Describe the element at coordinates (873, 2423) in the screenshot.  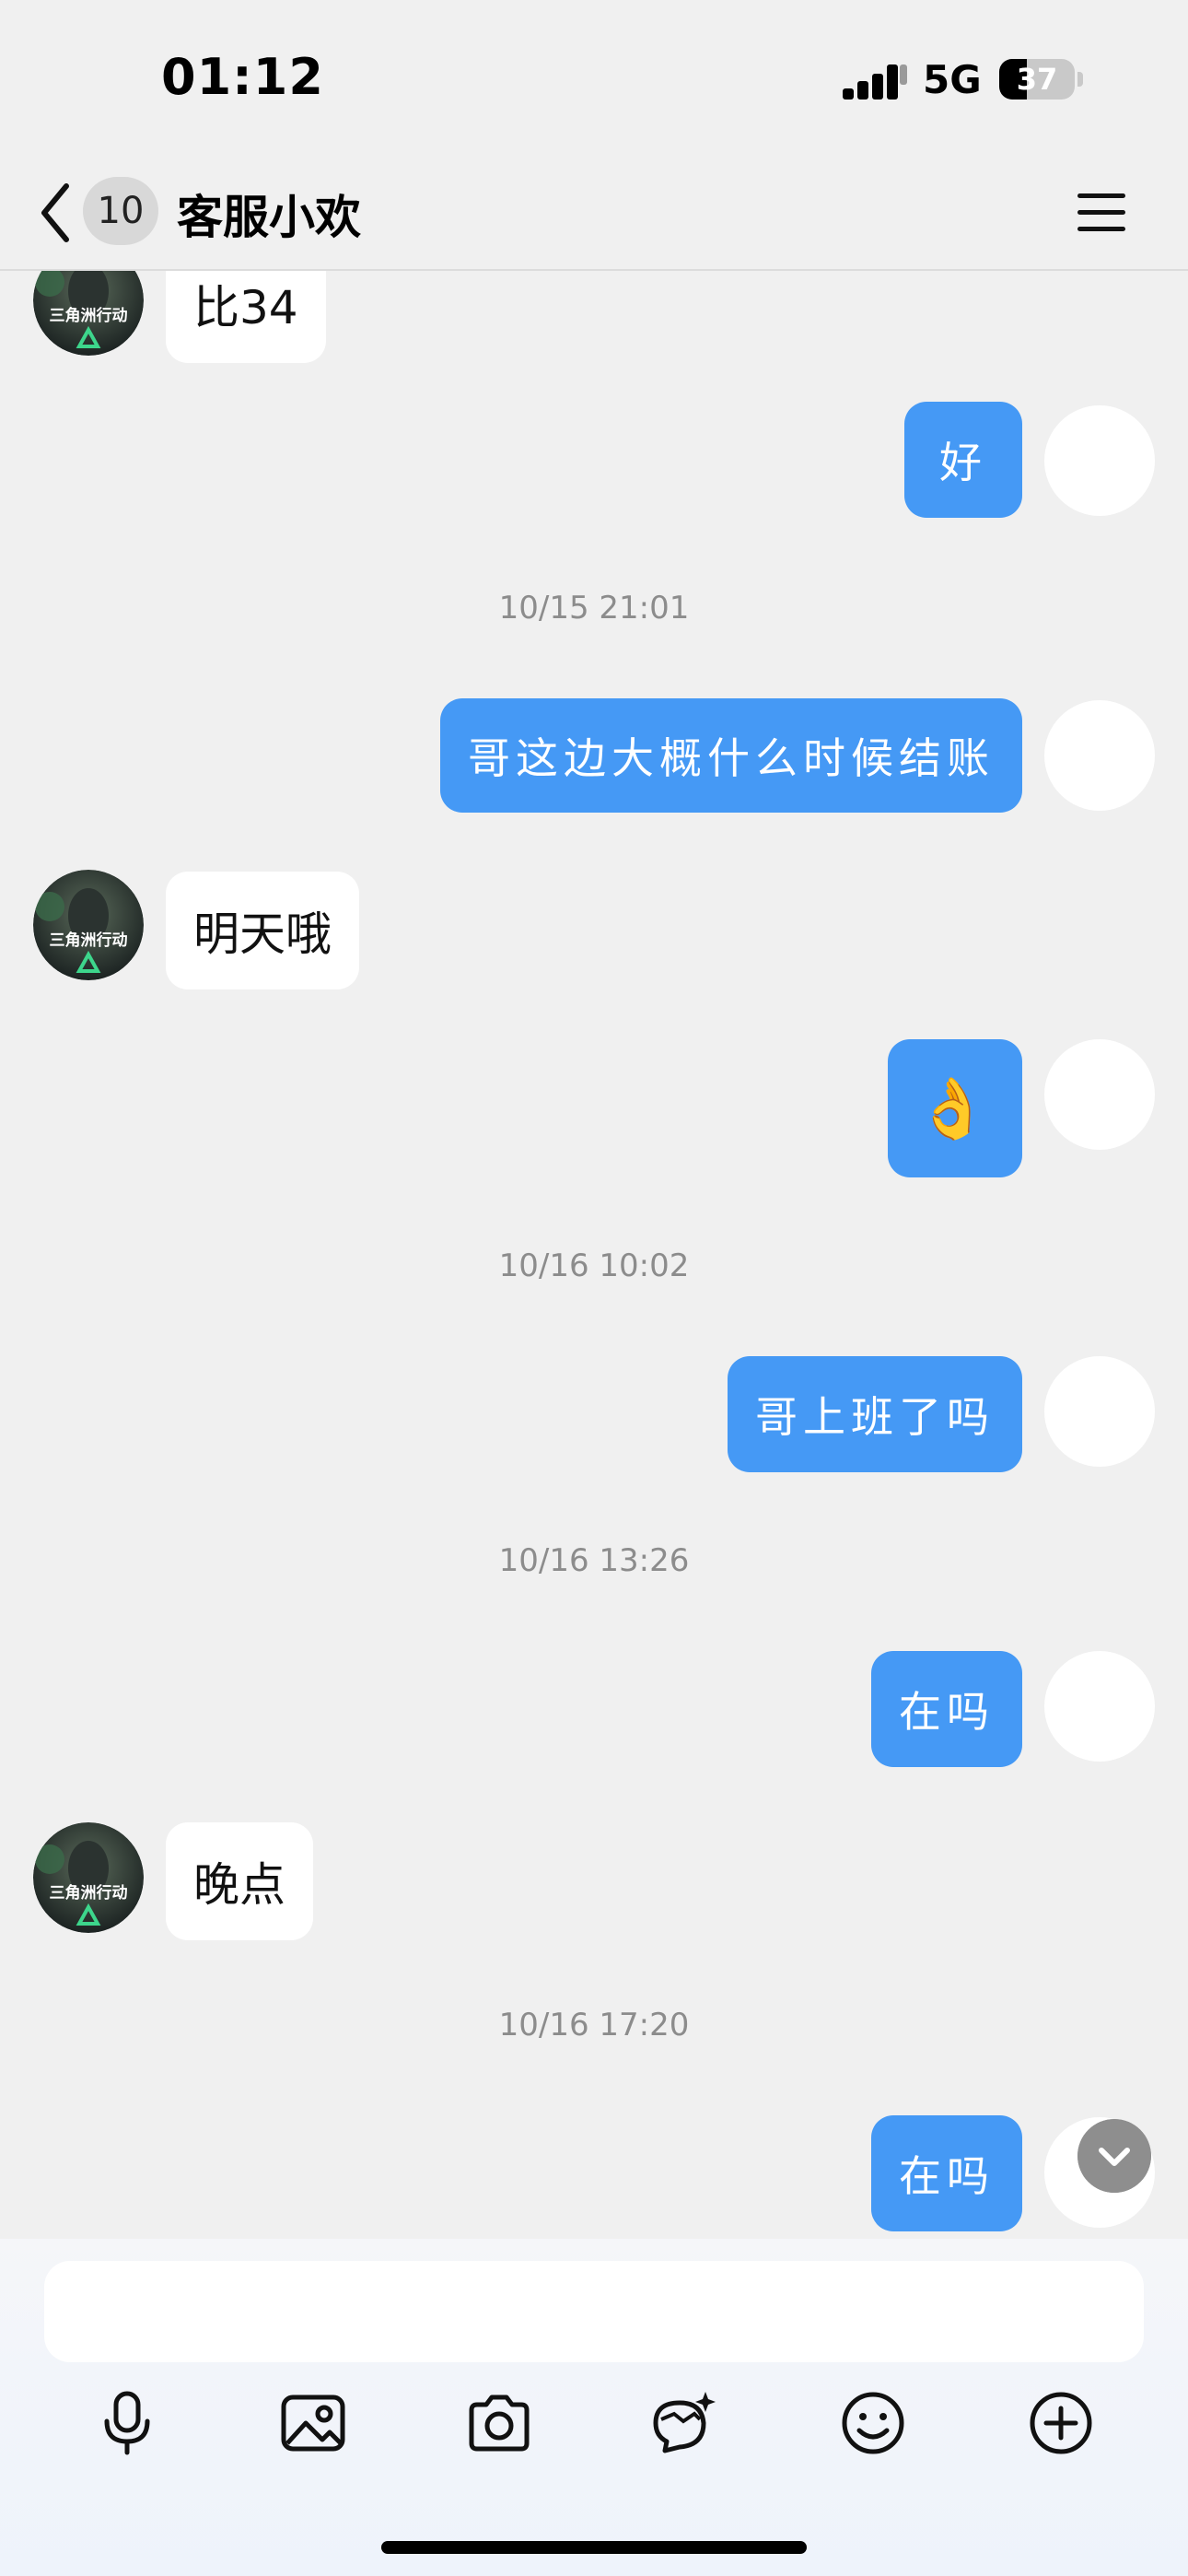
I see `emoji-icon` at that location.